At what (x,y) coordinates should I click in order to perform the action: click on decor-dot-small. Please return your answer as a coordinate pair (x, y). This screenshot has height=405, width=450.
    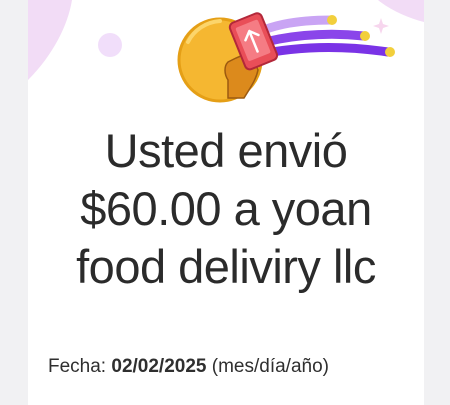
    Looking at the image, I should click on (110, 45).